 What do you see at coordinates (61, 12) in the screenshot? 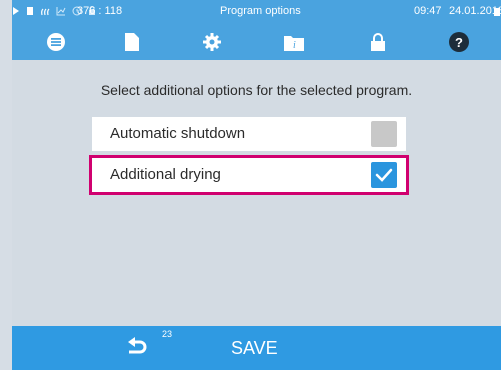
I see `chart-icon` at bounding box center [61, 12].